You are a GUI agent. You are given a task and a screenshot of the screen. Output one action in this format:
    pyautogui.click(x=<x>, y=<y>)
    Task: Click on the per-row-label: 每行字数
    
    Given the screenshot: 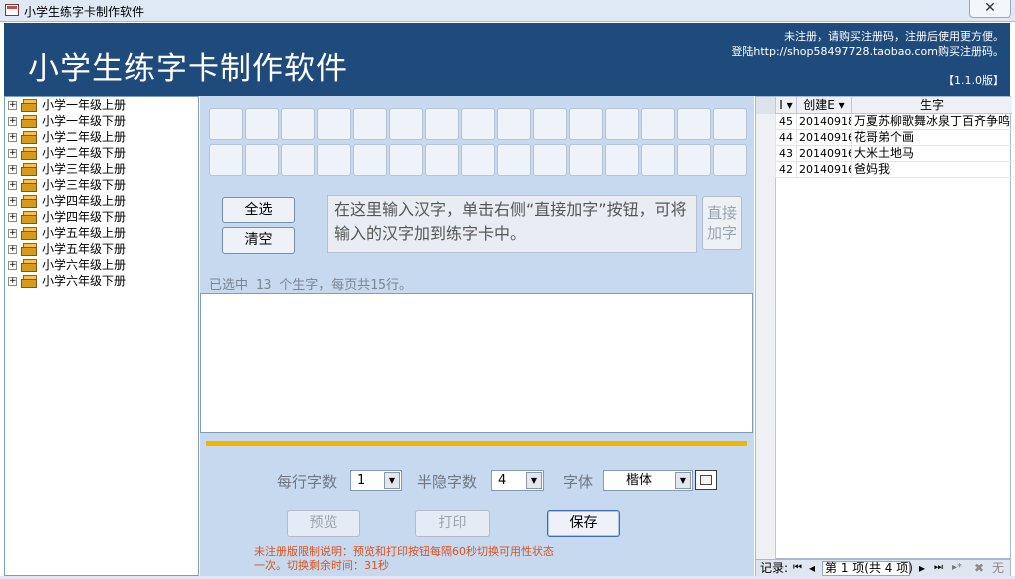 What is the action you would take?
    pyautogui.click(x=307, y=482)
    